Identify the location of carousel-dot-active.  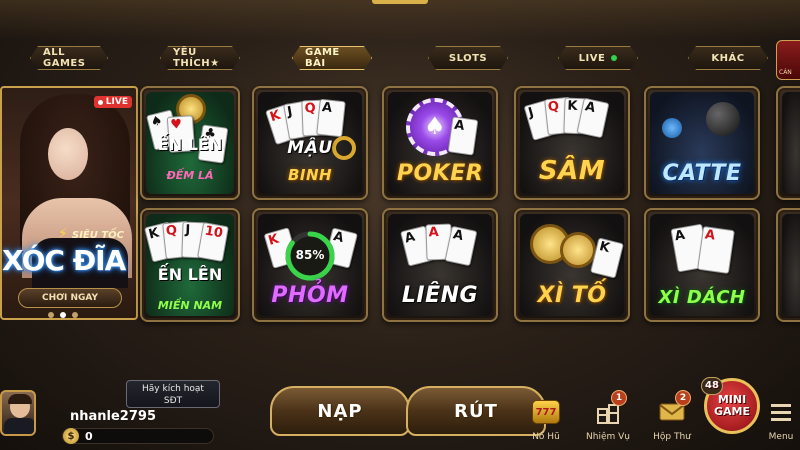
(63, 315).